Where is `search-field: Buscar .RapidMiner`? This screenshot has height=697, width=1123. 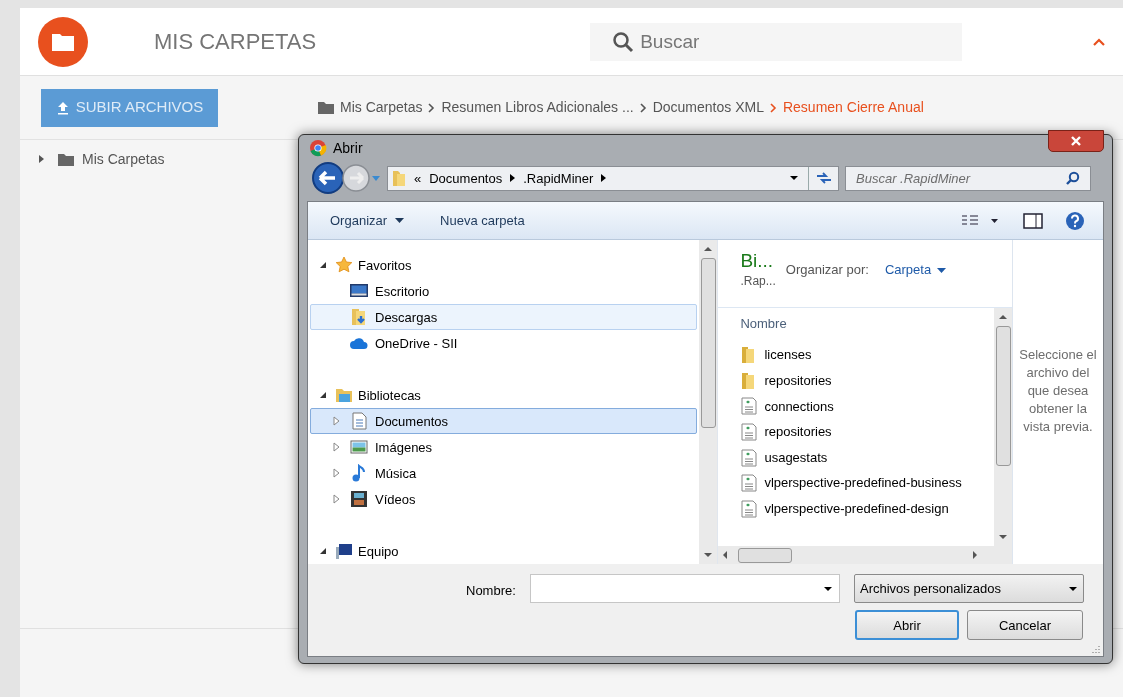 search-field: Buscar .RapidMiner is located at coordinates (968, 178).